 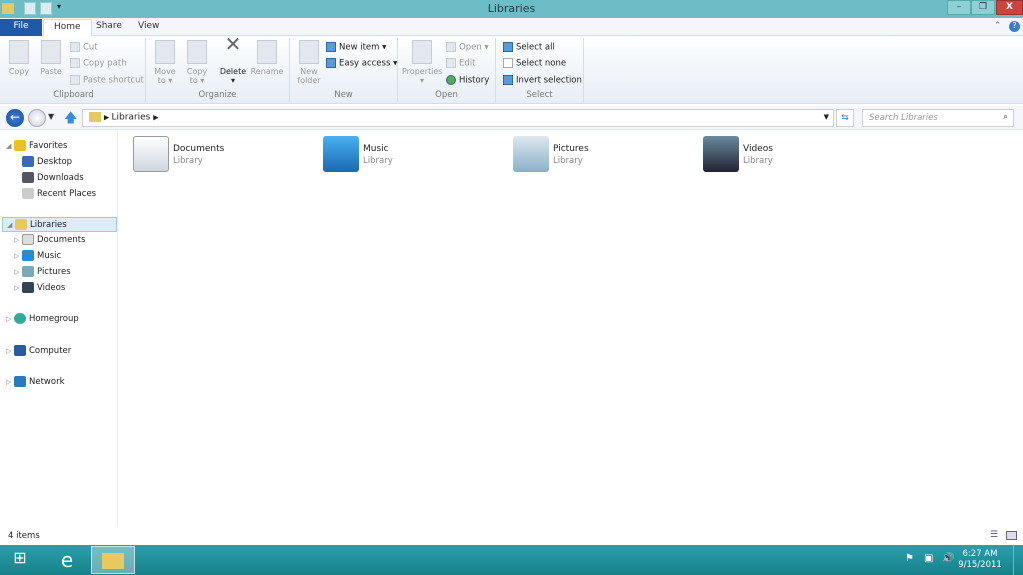 I want to click on music-icon, so click(x=28, y=255).